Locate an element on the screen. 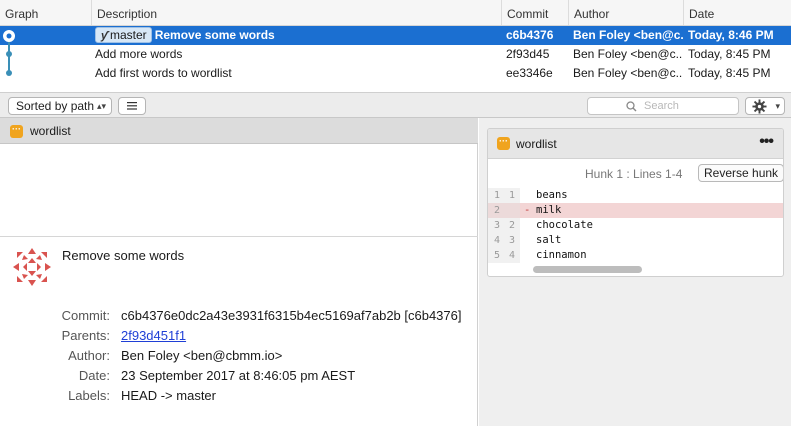 The height and width of the screenshot is (426, 791). chevron-down-icon: ▾ is located at coordinates (777, 106).